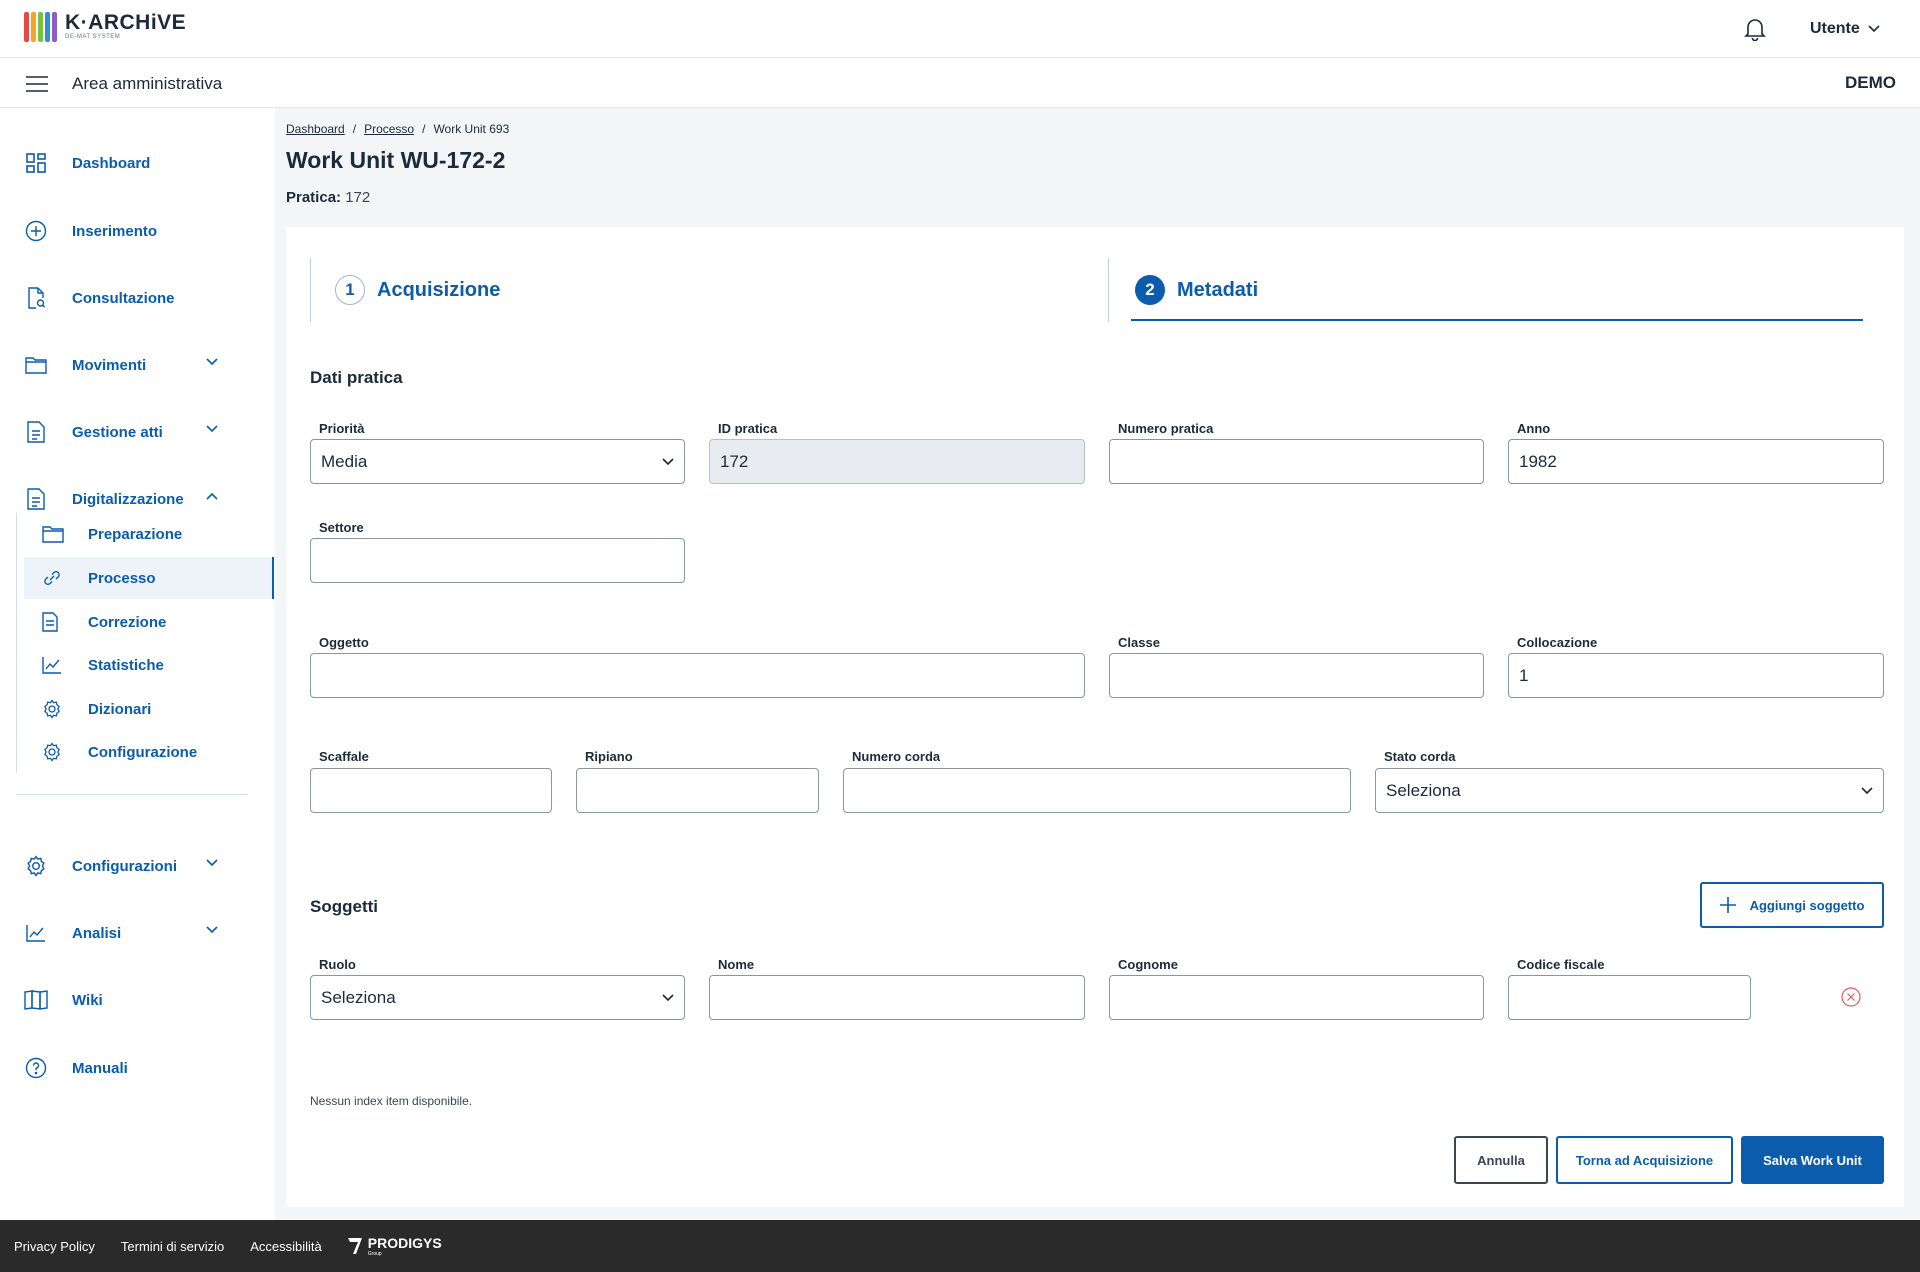 Image resolution: width=1920 pixels, height=1272 pixels. I want to click on step-acquisizione: 1 Acquisizione, so click(405, 290).